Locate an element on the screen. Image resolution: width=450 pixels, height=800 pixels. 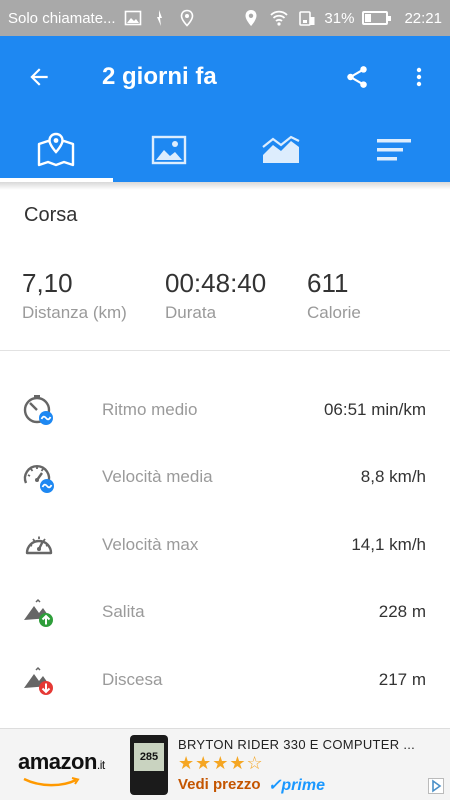
metric-value: 228 m is located at coordinates (402, 612).